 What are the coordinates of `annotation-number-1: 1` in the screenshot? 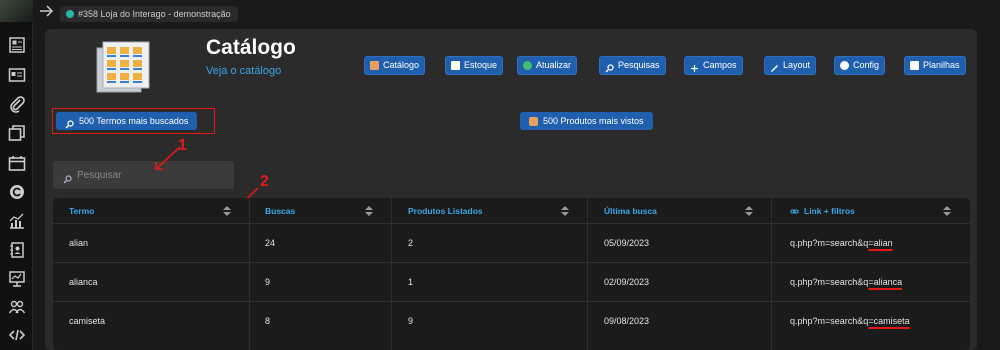 It's located at (182, 145).